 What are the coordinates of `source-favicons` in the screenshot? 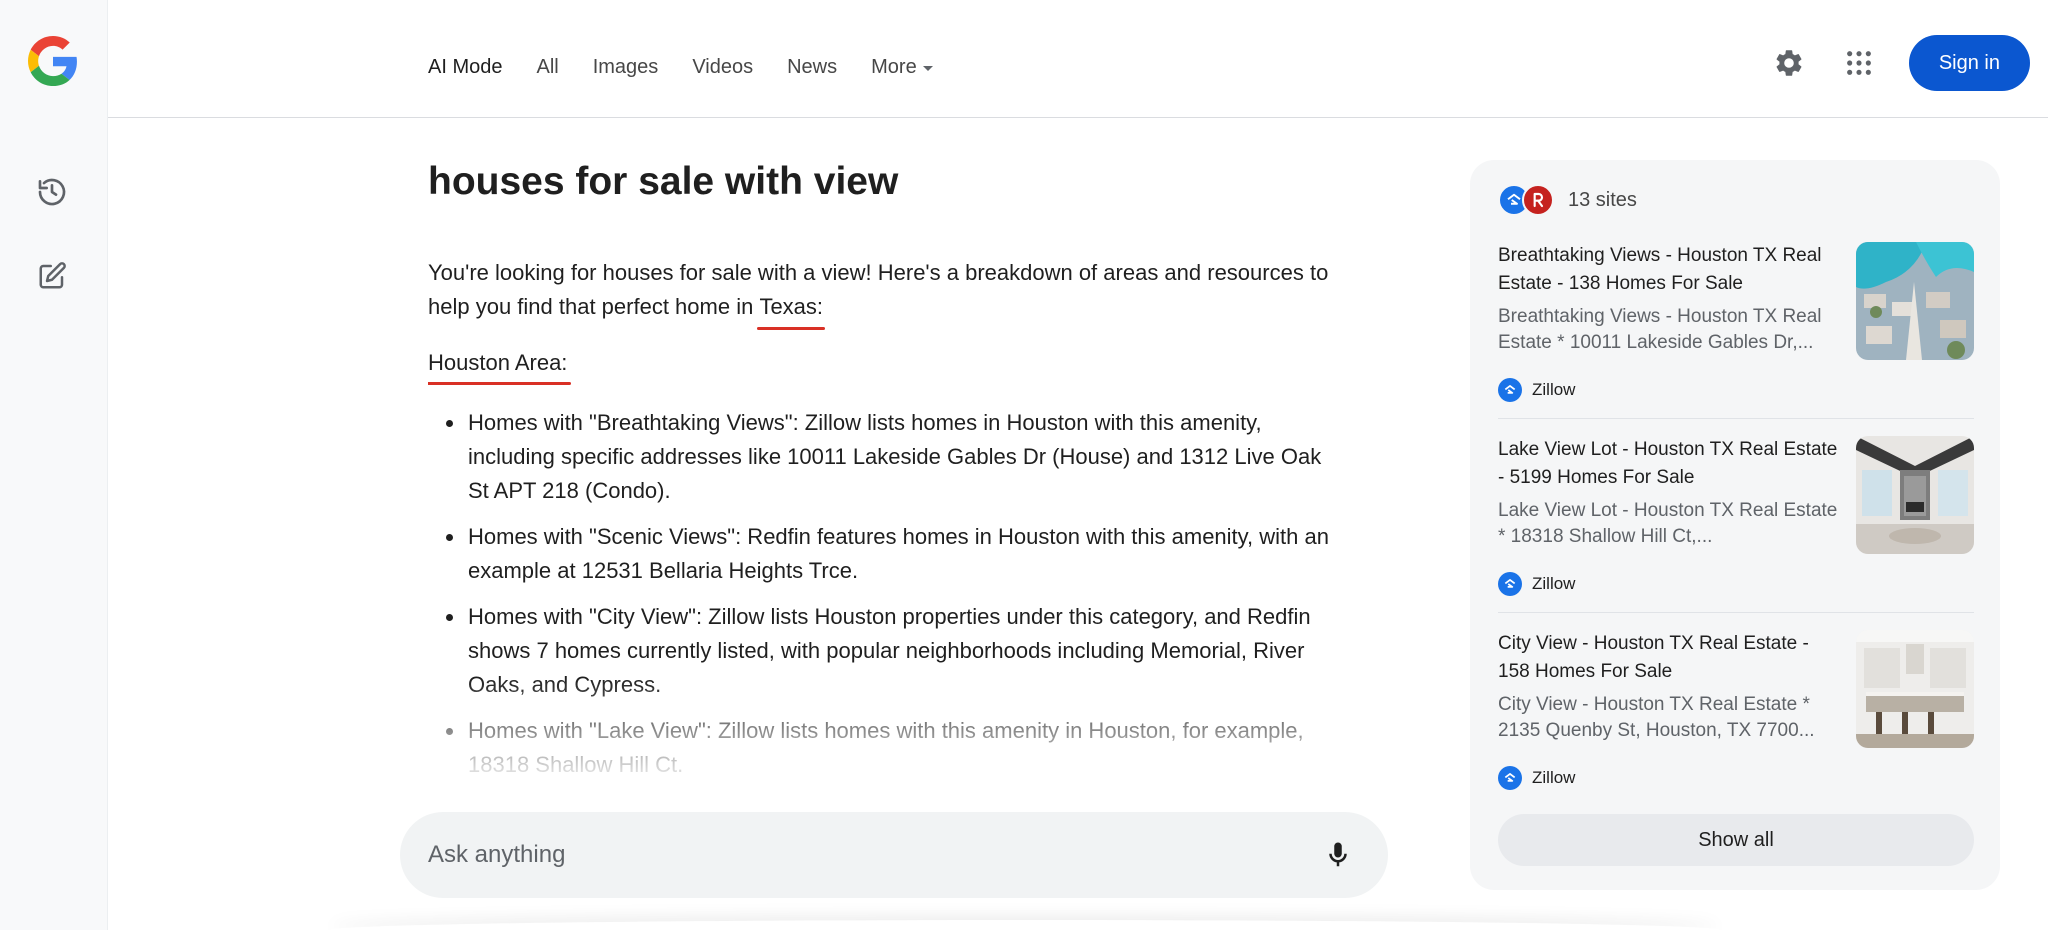 It's located at (1528, 200).